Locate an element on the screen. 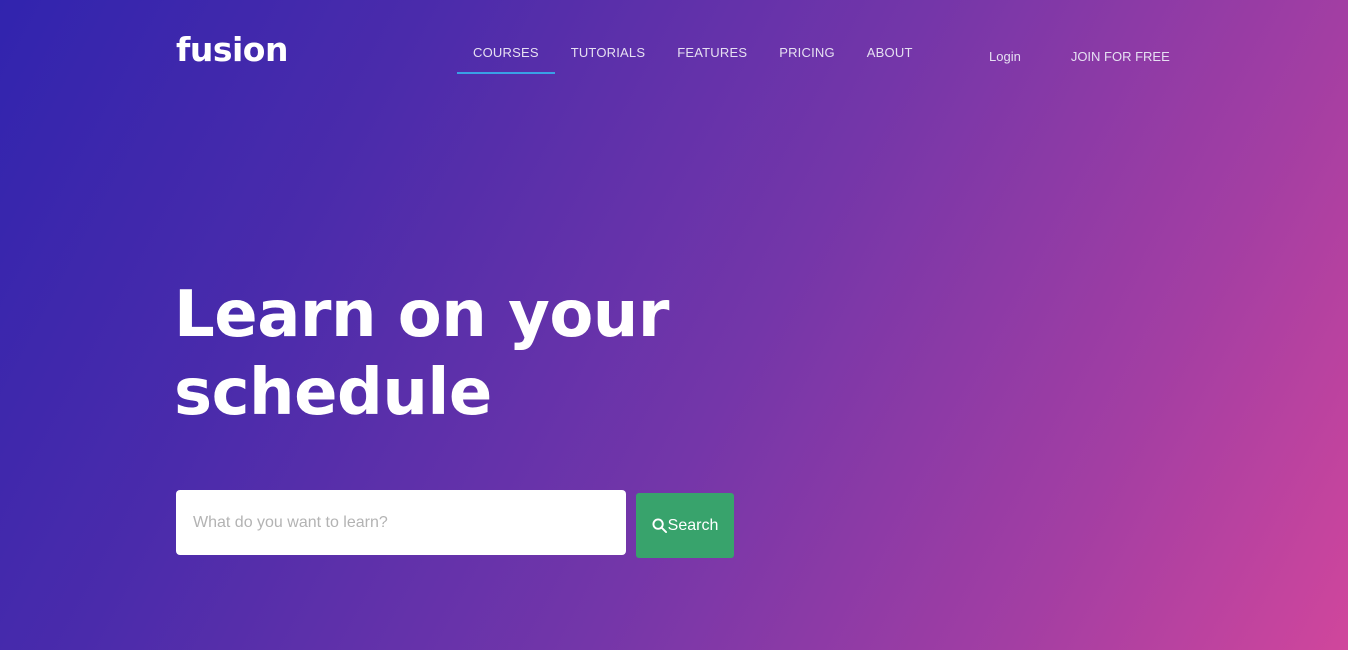 The image size is (1348, 650). search-icon is located at coordinates (660, 525).